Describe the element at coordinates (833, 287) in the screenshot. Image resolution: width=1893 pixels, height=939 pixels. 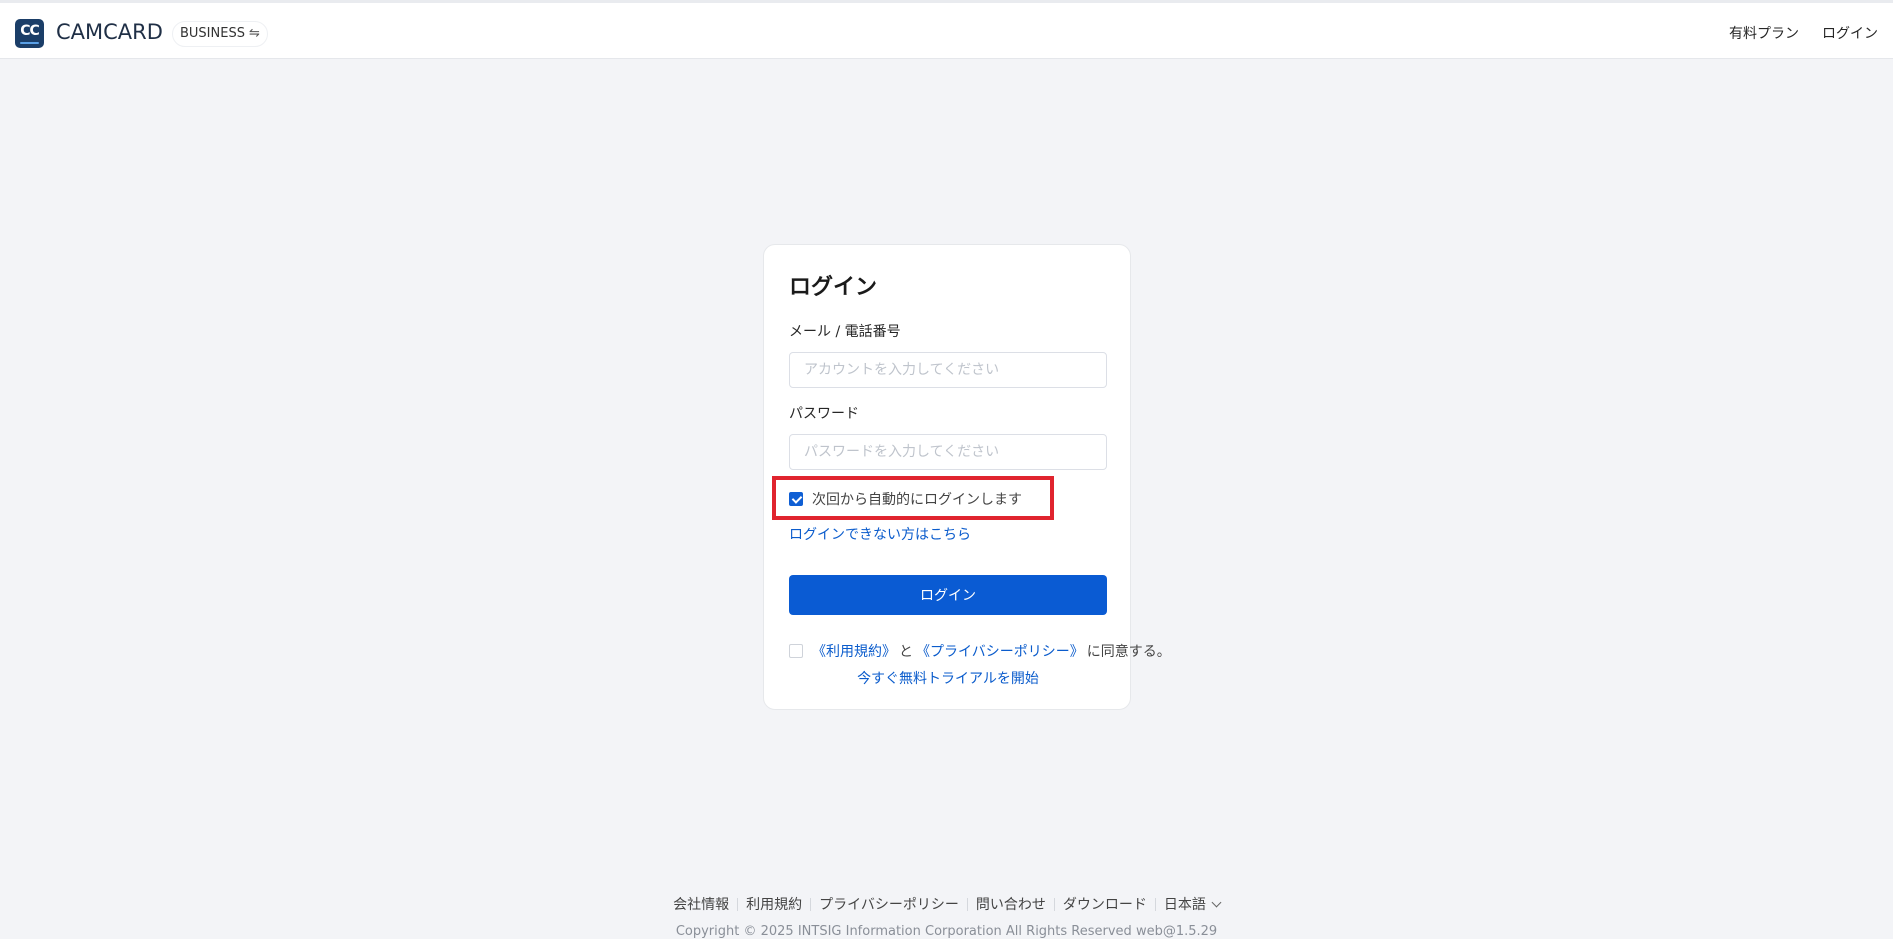
I see `login-title: ログイン` at that location.